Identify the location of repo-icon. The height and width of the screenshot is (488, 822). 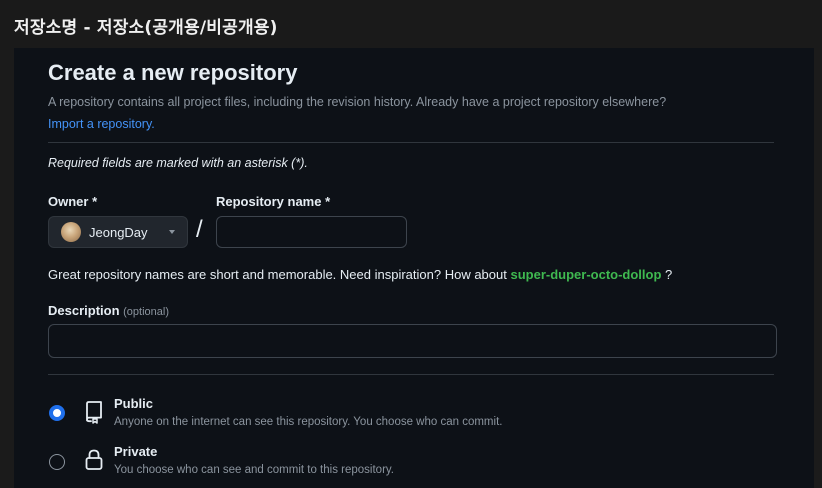
(94, 414).